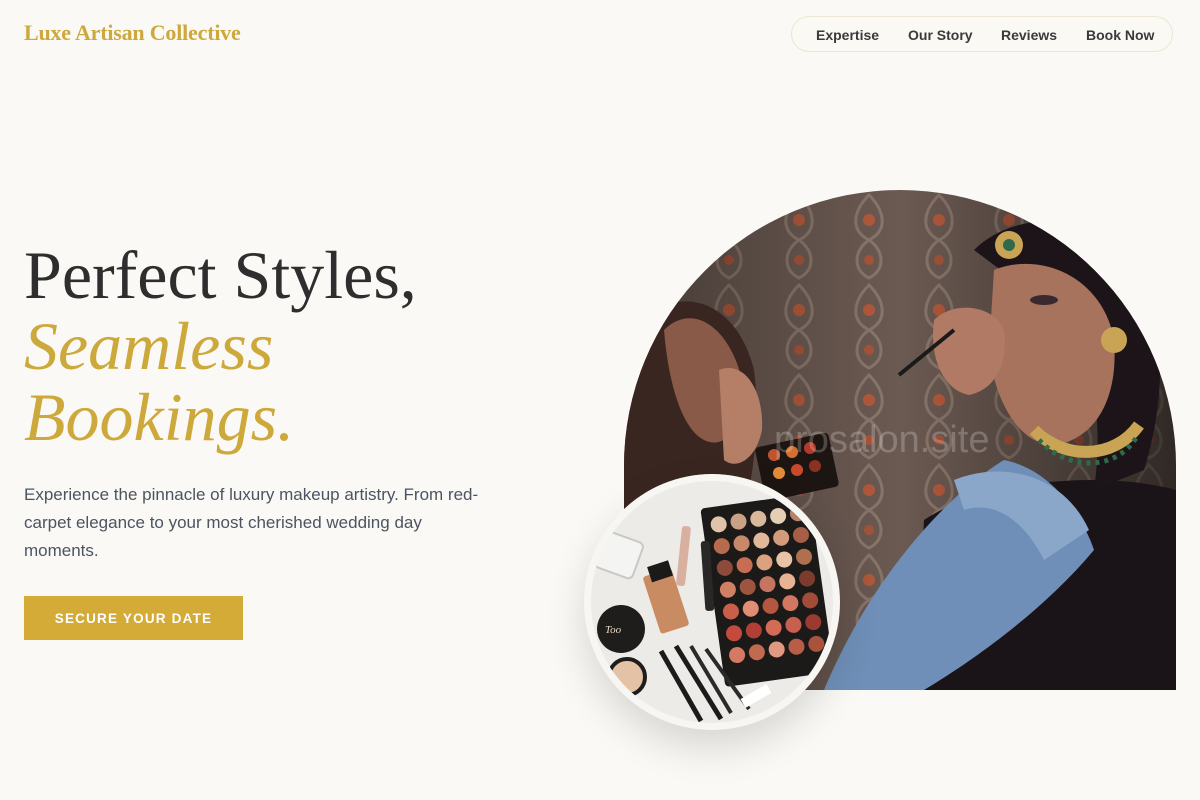 The width and height of the screenshot is (1200, 800). I want to click on hero-title-line1: Perfect Styles,, so click(220, 275).